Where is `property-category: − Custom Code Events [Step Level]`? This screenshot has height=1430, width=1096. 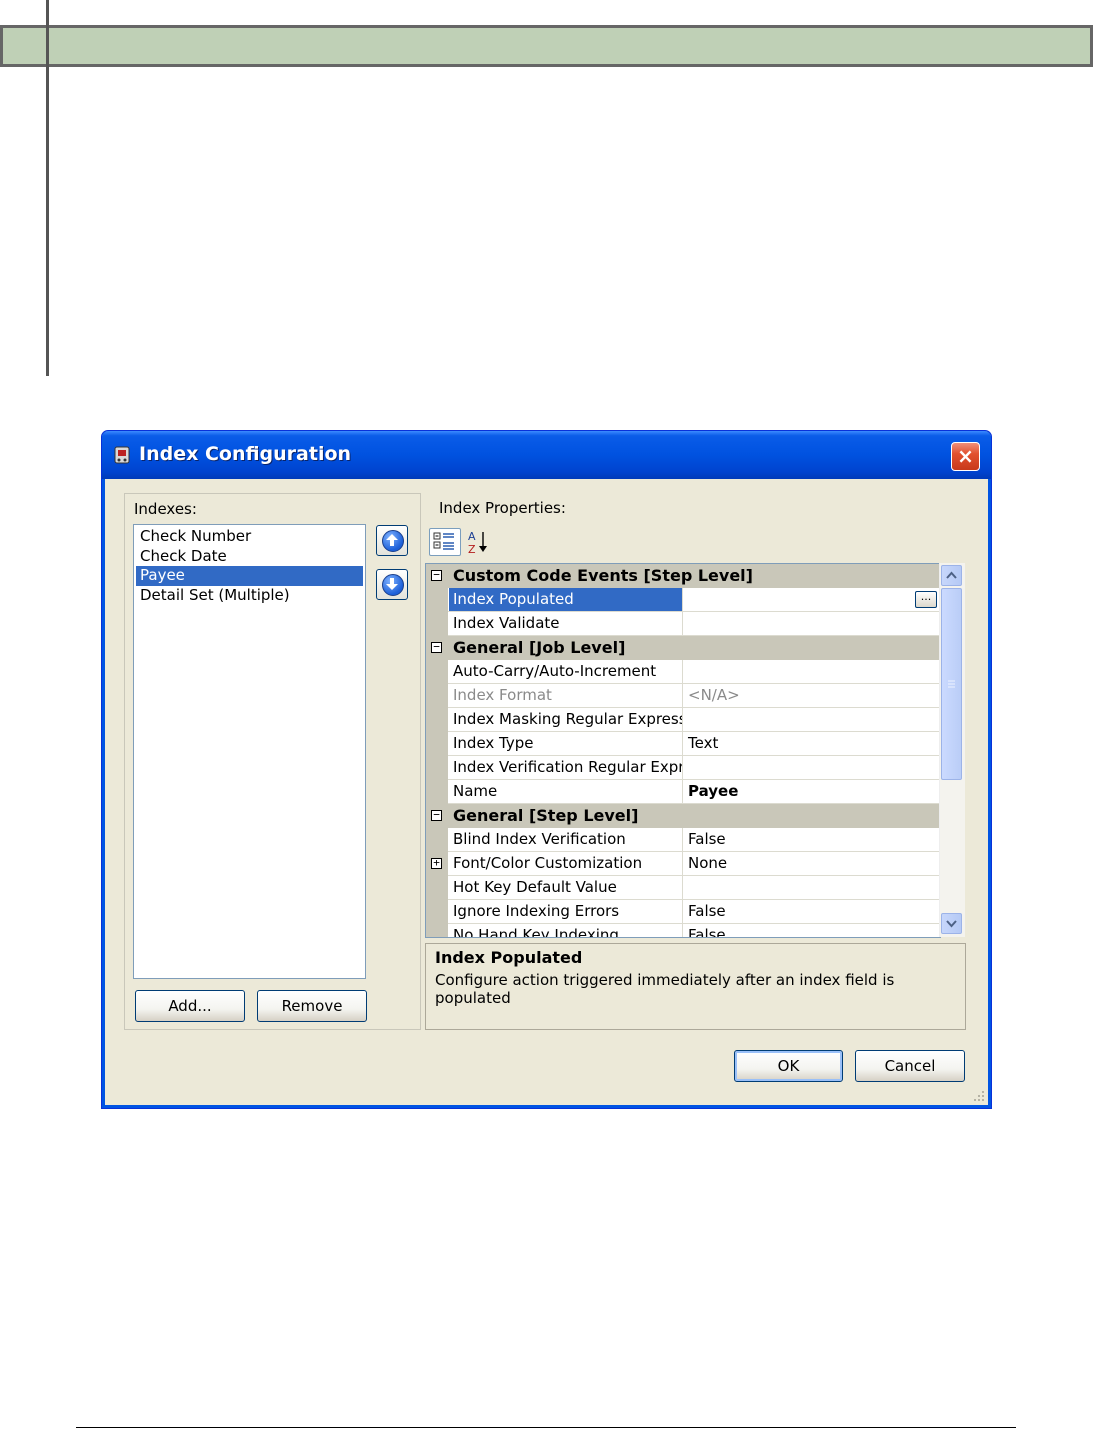 property-category: − Custom Code Events [Step Level] is located at coordinates (683, 576).